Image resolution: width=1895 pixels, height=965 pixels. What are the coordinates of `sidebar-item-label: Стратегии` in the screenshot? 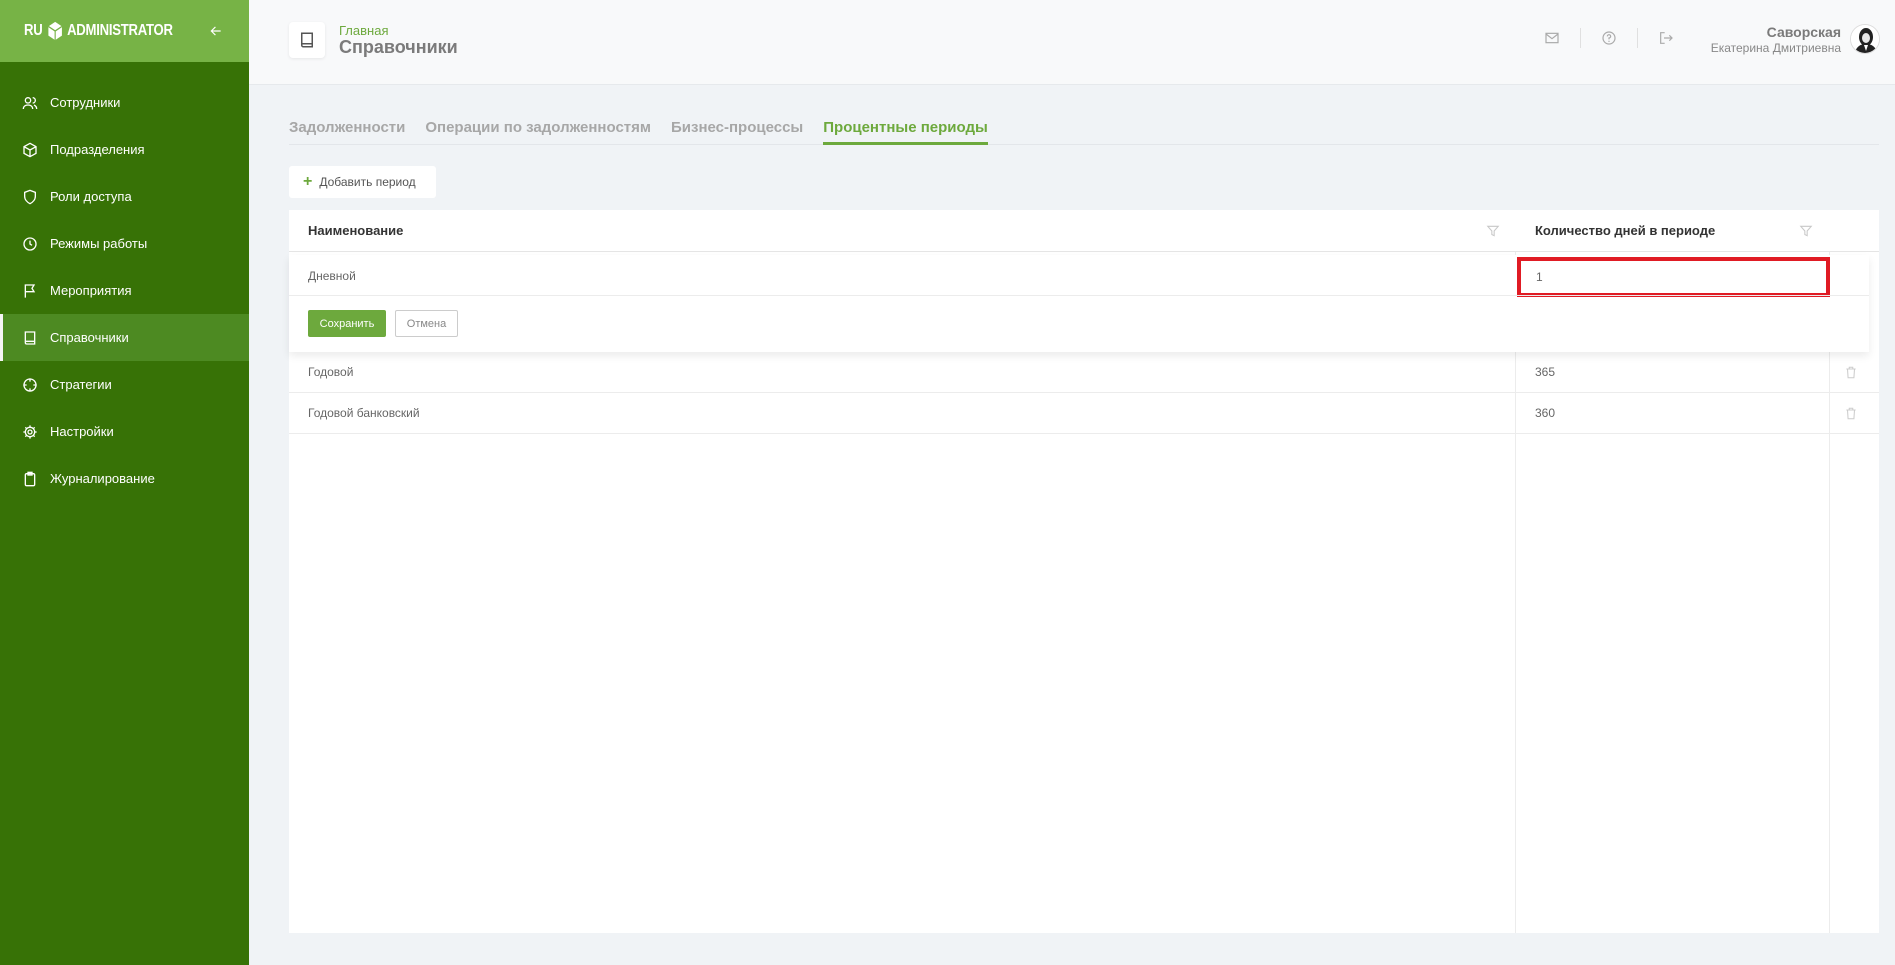 It's located at (81, 384).